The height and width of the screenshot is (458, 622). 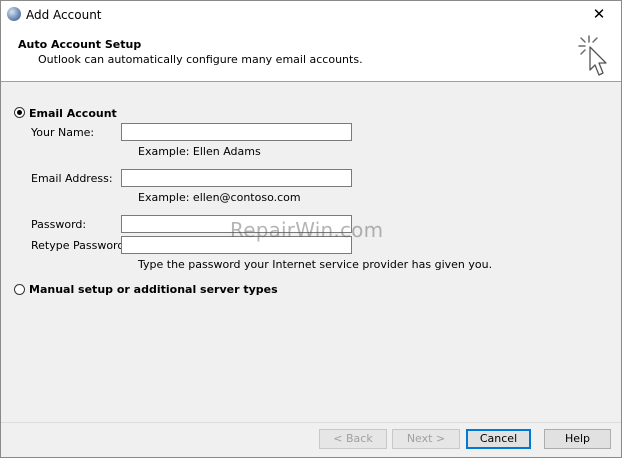 I want to click on your-name-input, so click(x=236, y=132).